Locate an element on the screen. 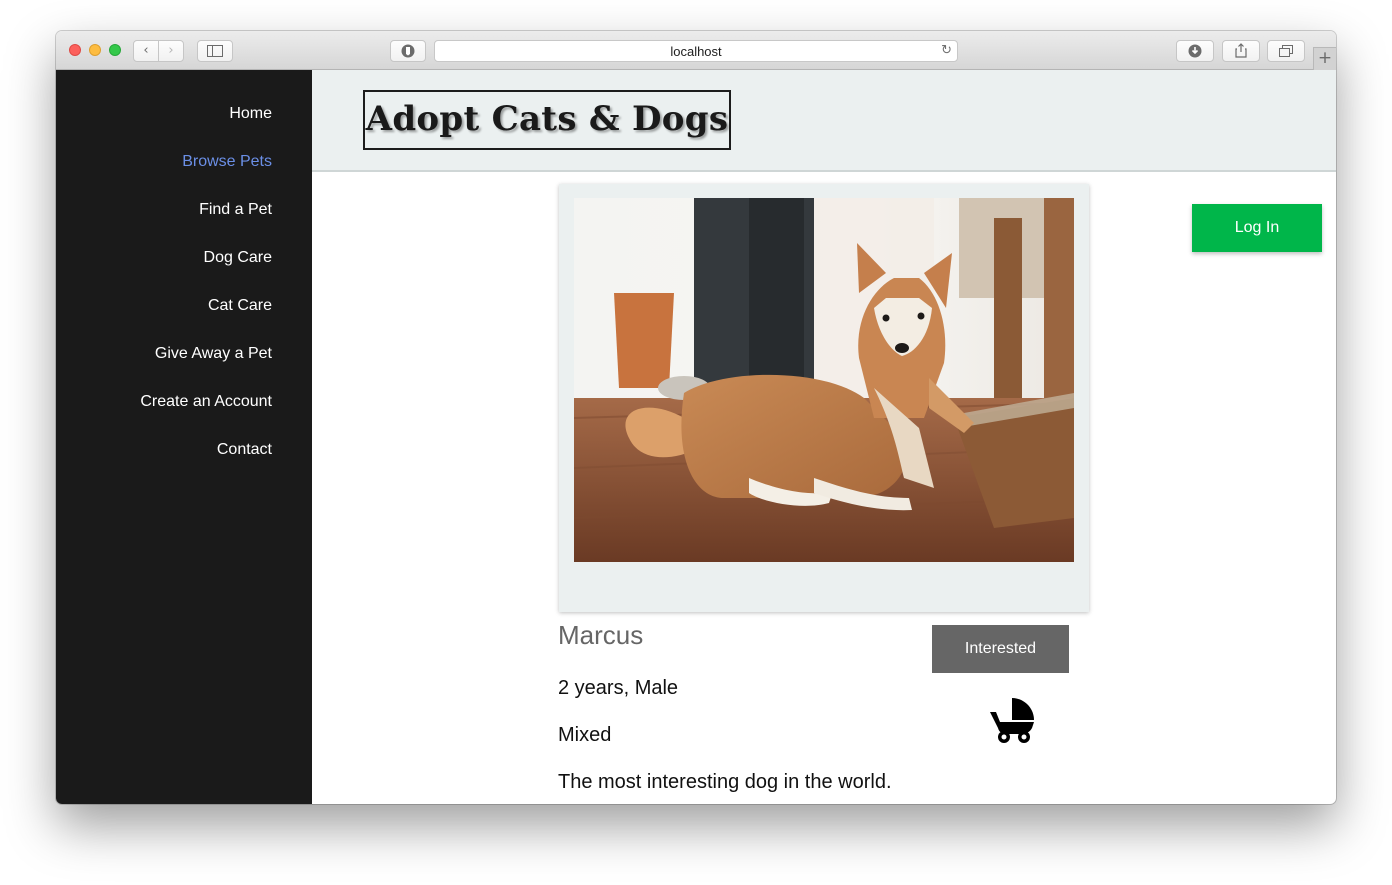 Image resolution: width=1392 pixels, height=885 pixels. browser-toolbar: ‹ › localhost ↻ + is located at coordinates (696, 50).